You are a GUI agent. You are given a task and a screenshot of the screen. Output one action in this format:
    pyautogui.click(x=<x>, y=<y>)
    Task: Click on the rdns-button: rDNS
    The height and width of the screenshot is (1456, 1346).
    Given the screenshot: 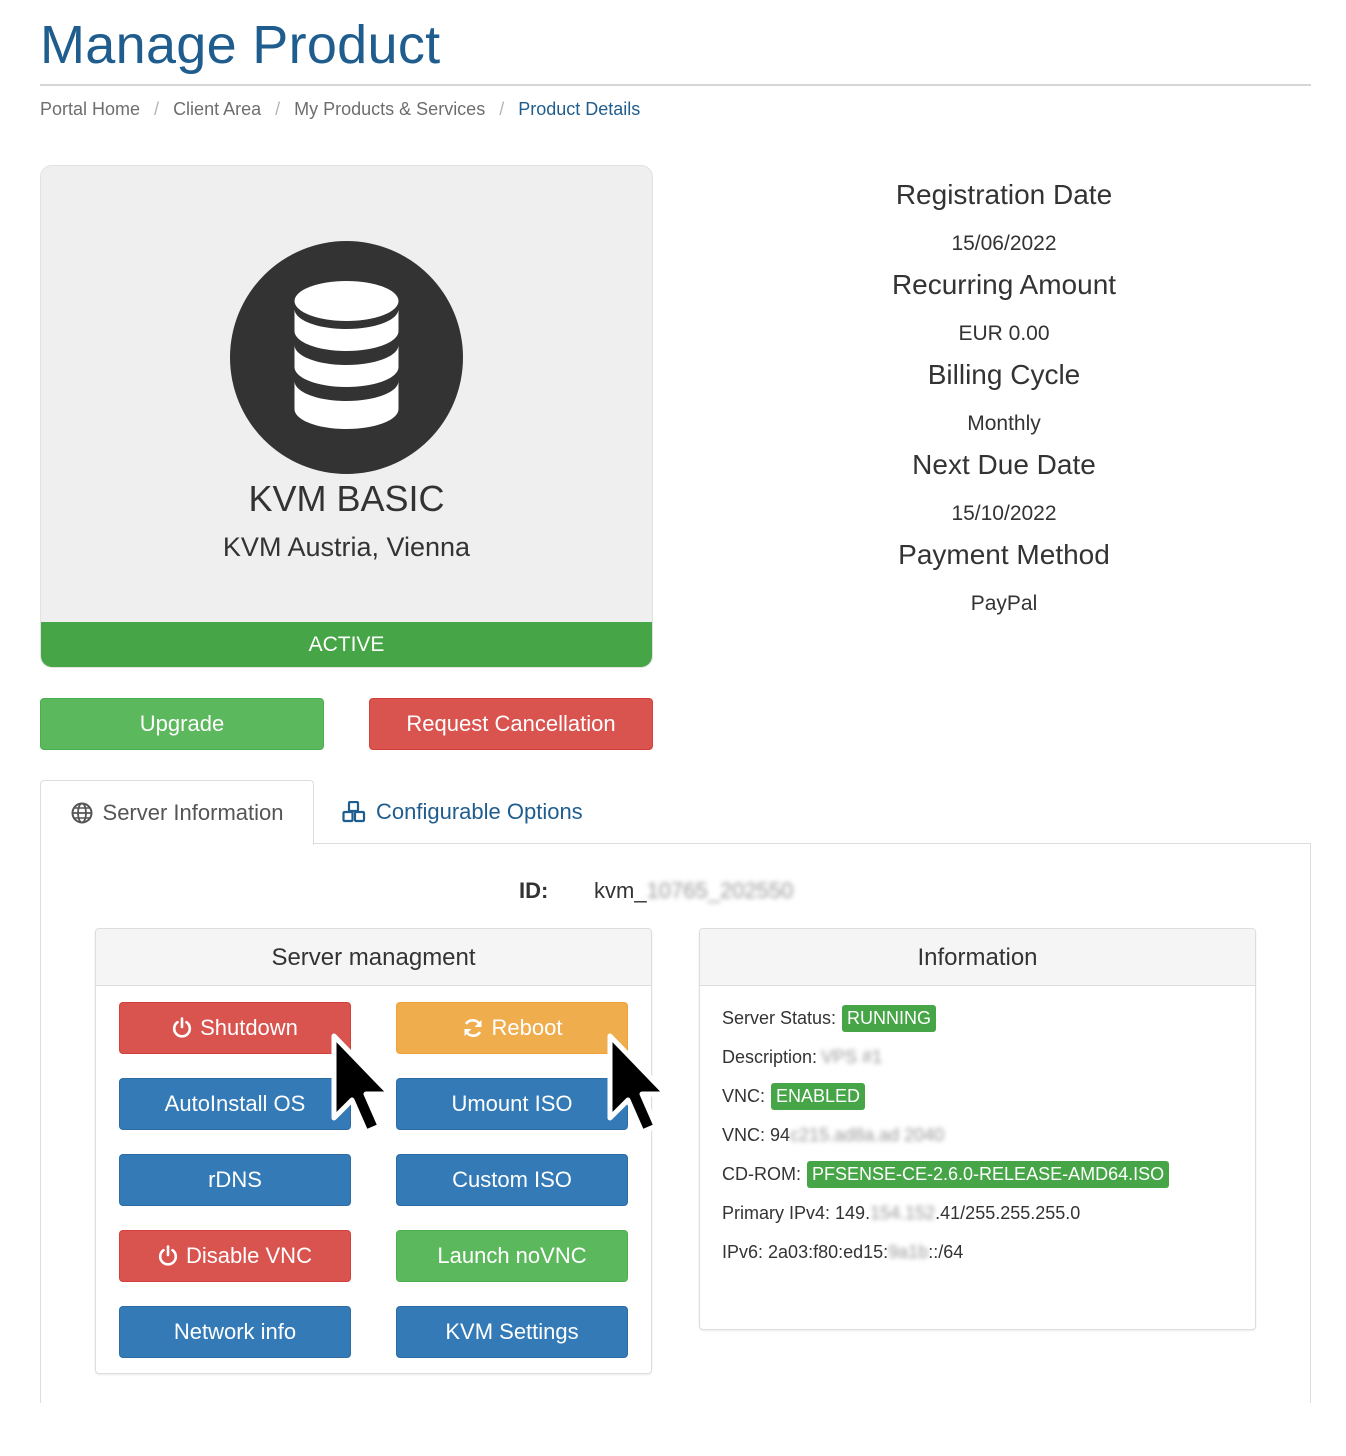 What is the action you would take?
    pyautogui.click(x=235, y=1180)
    